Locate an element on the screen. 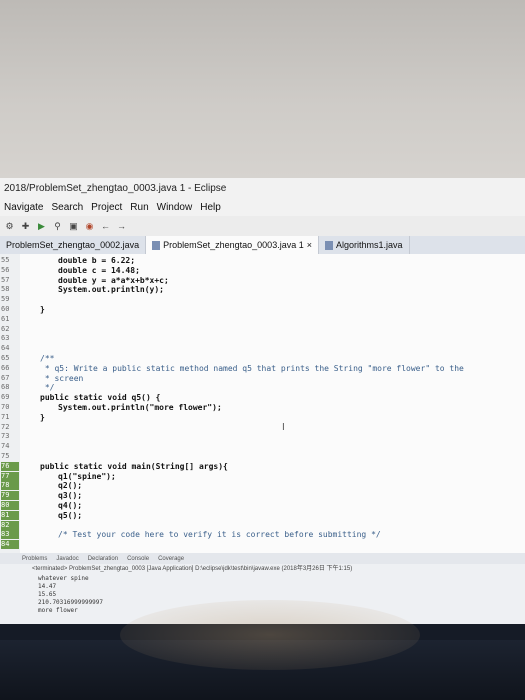 This screenshot has height=700, width=525. code-line: 60} is located at coordinates (262, 309).